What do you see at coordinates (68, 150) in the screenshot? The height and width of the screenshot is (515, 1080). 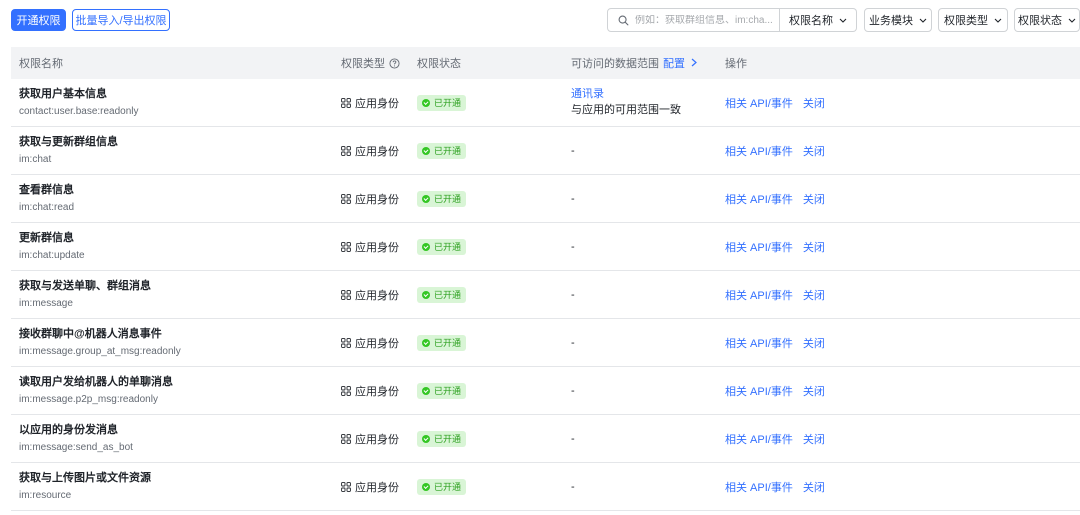 I see `permission-name-cell: 获取与更新群组信息 im:chat` at bounding box center [68, 150].